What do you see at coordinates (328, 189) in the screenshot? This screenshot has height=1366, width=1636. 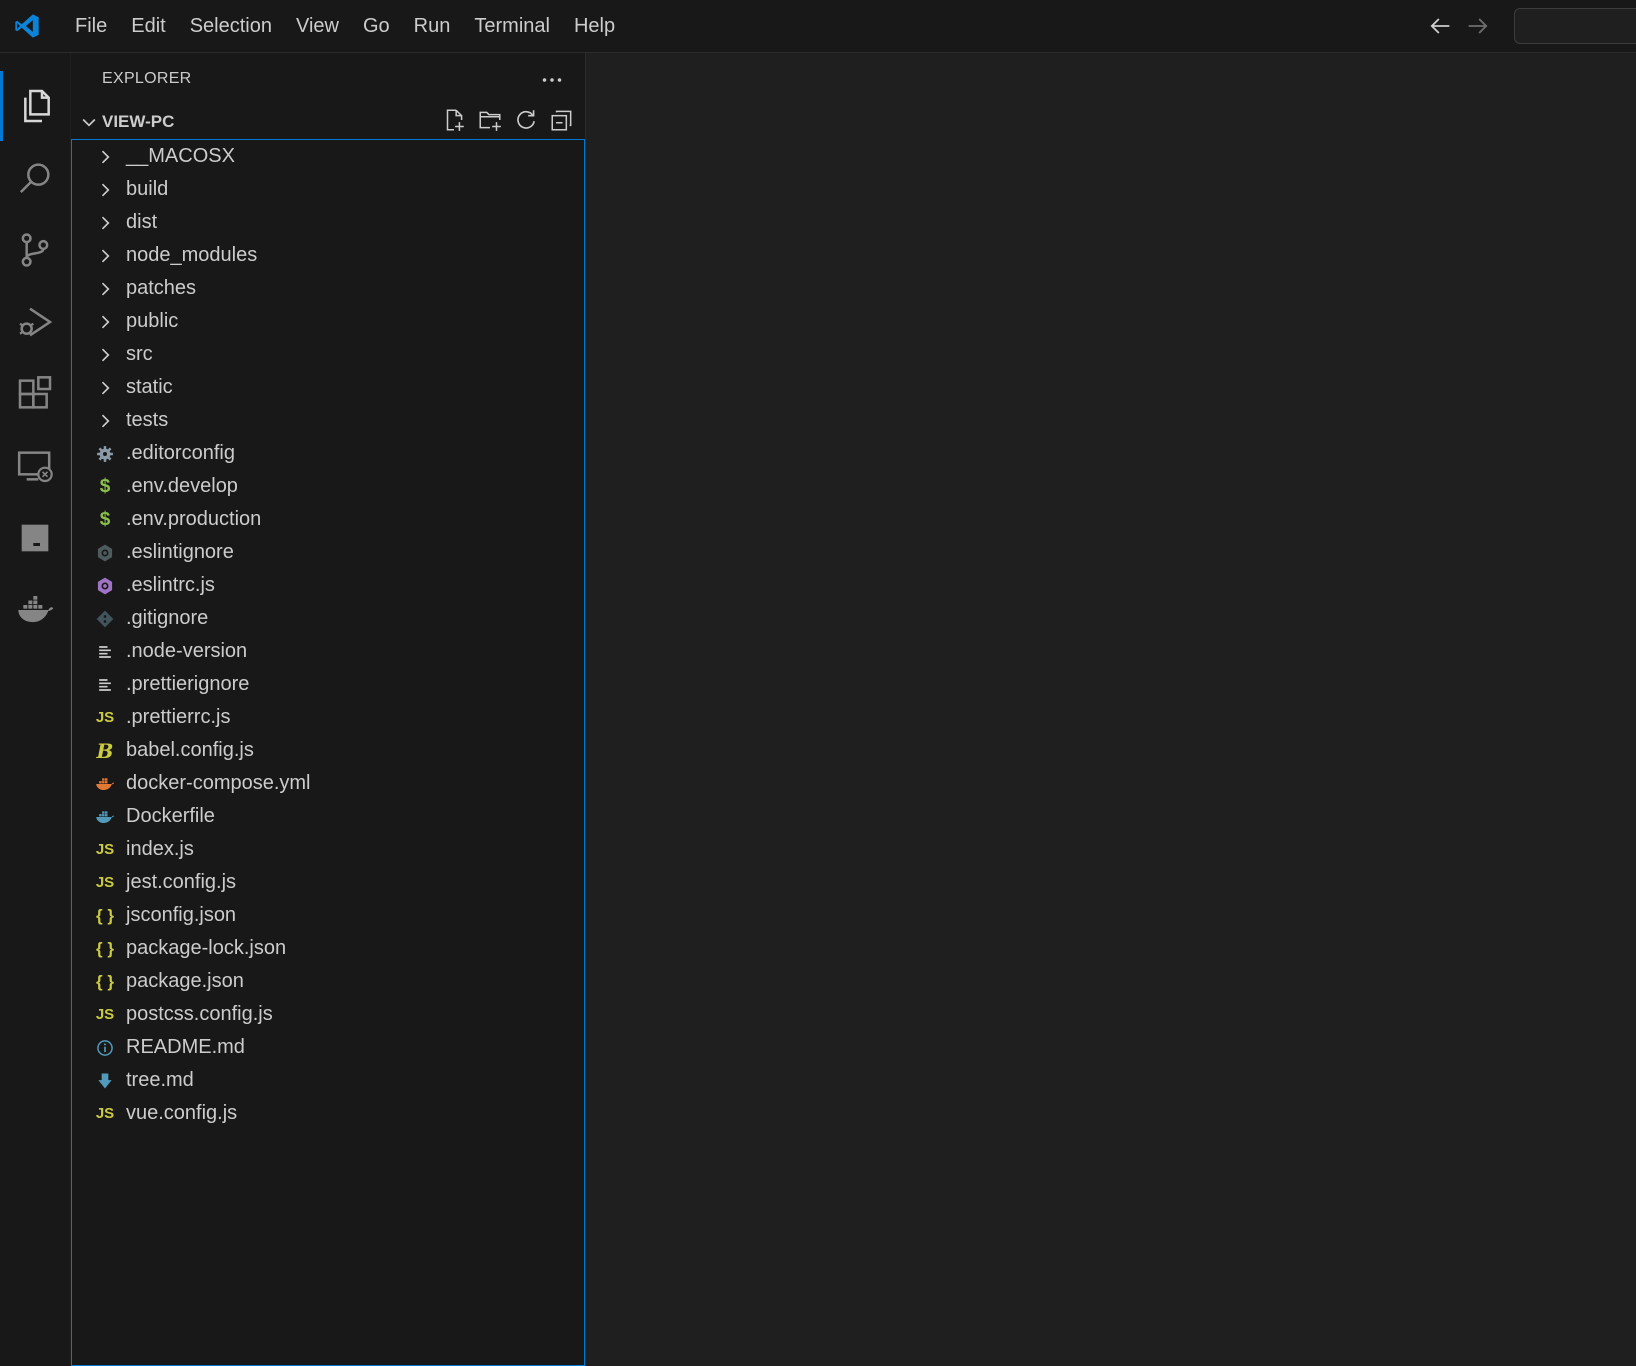 I see `folder-row: build` at bounding box center [328, 189].